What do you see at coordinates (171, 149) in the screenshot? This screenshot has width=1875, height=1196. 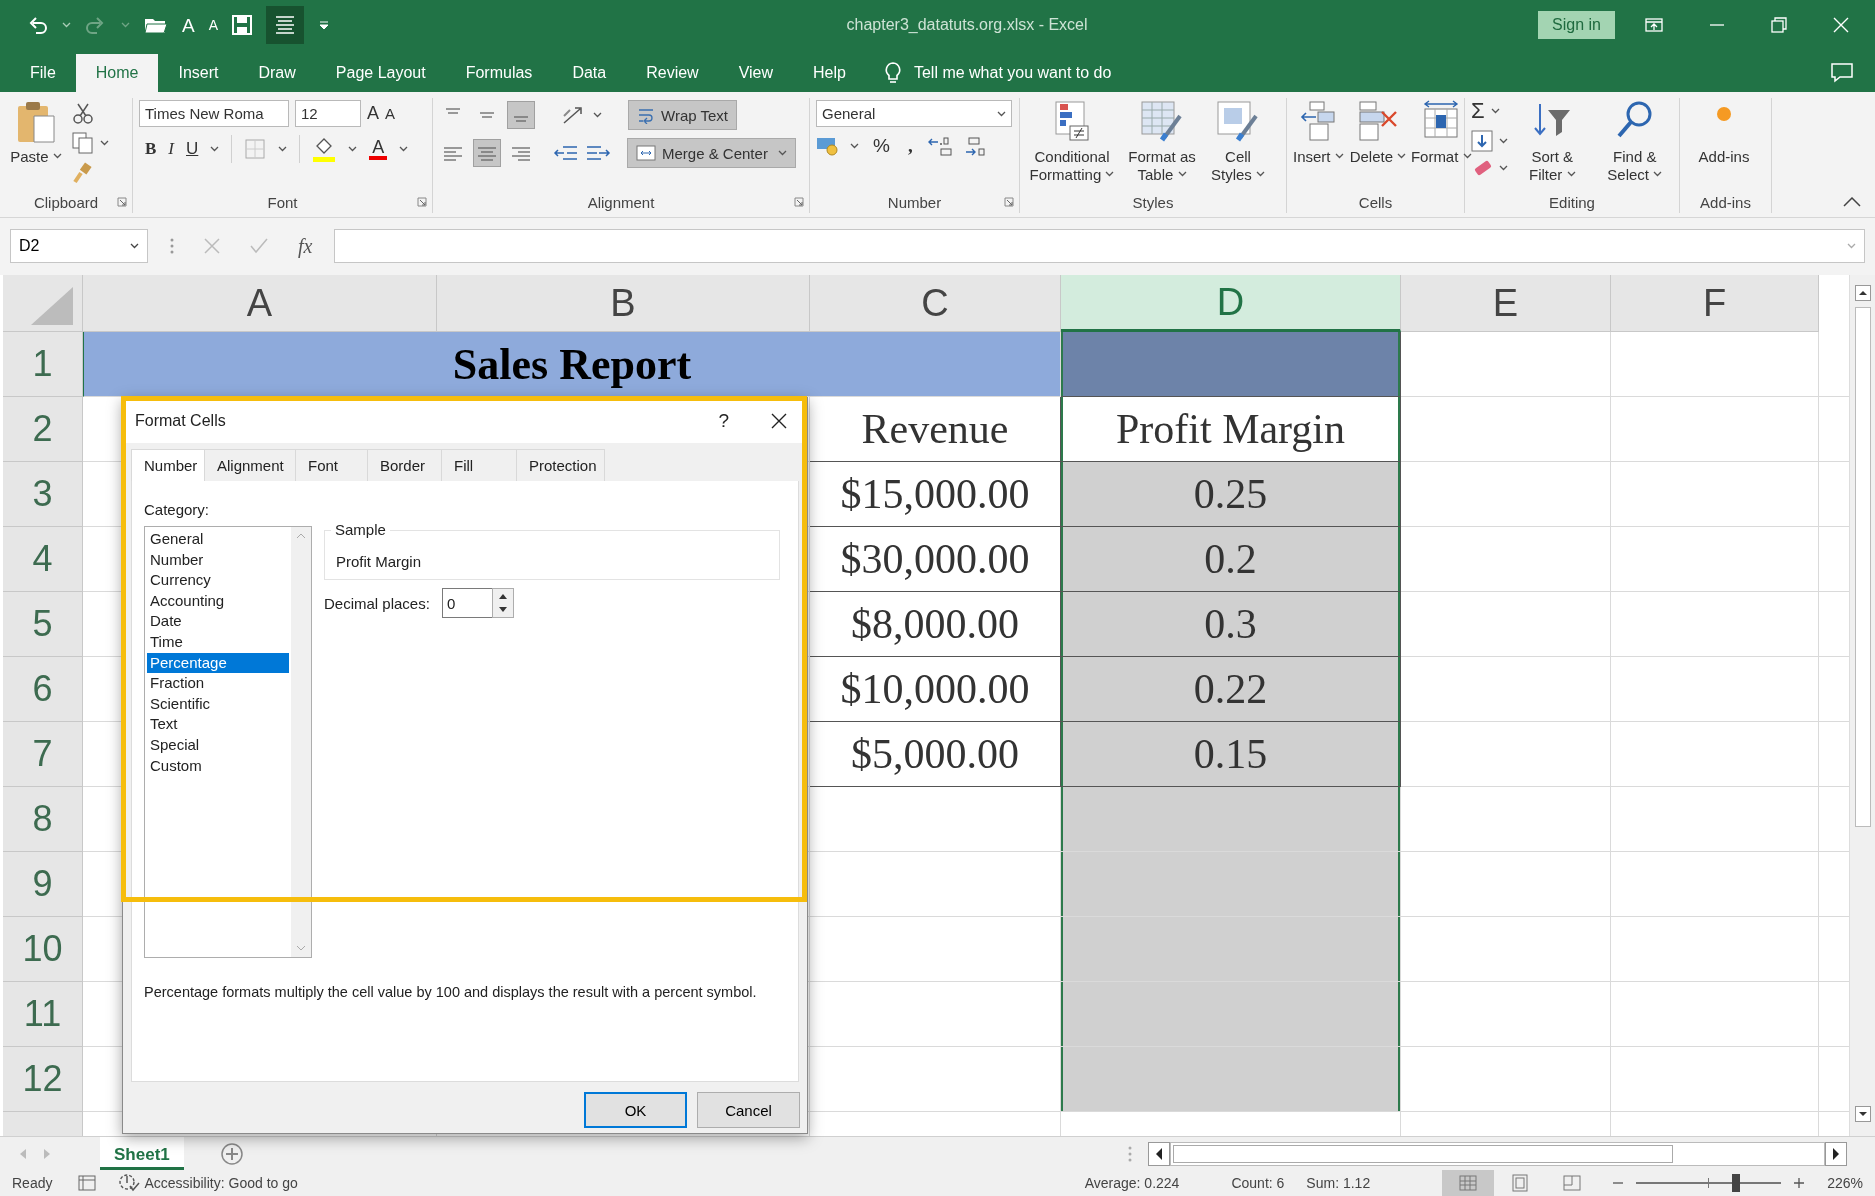 I see `italic-button: I` at bounding box center [171, 149].